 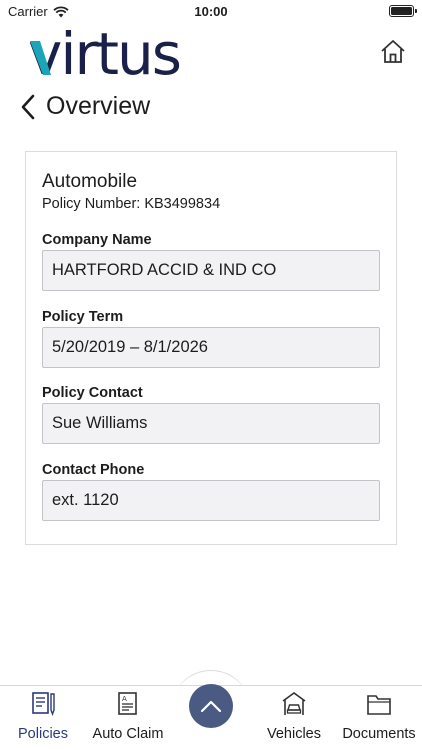 I want to click on battery-icon, so click(x=403, y=11).